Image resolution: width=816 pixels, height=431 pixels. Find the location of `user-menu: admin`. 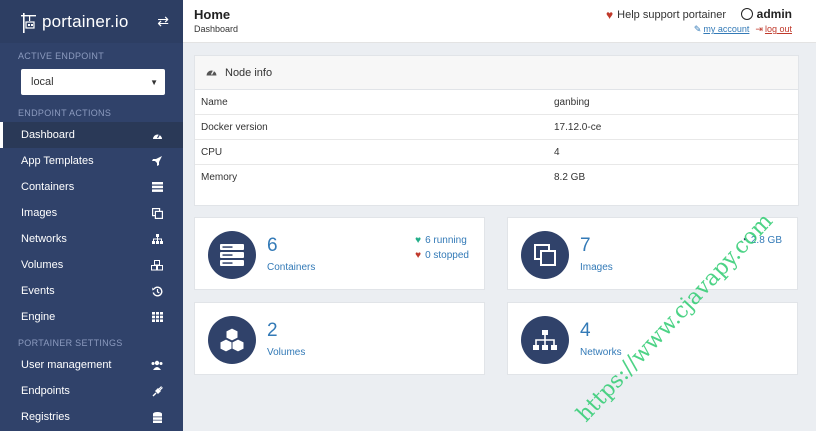

user-menu: admin is located at coordinates (766, 14).